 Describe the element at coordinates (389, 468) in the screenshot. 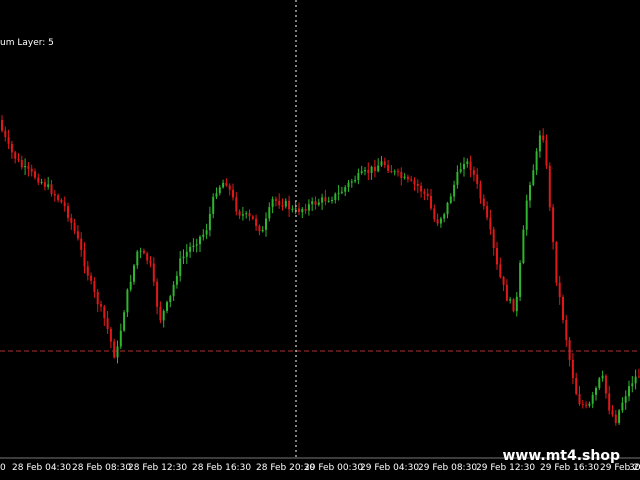

I see `time-tick-label: 29 Feb 04:30` at that location.